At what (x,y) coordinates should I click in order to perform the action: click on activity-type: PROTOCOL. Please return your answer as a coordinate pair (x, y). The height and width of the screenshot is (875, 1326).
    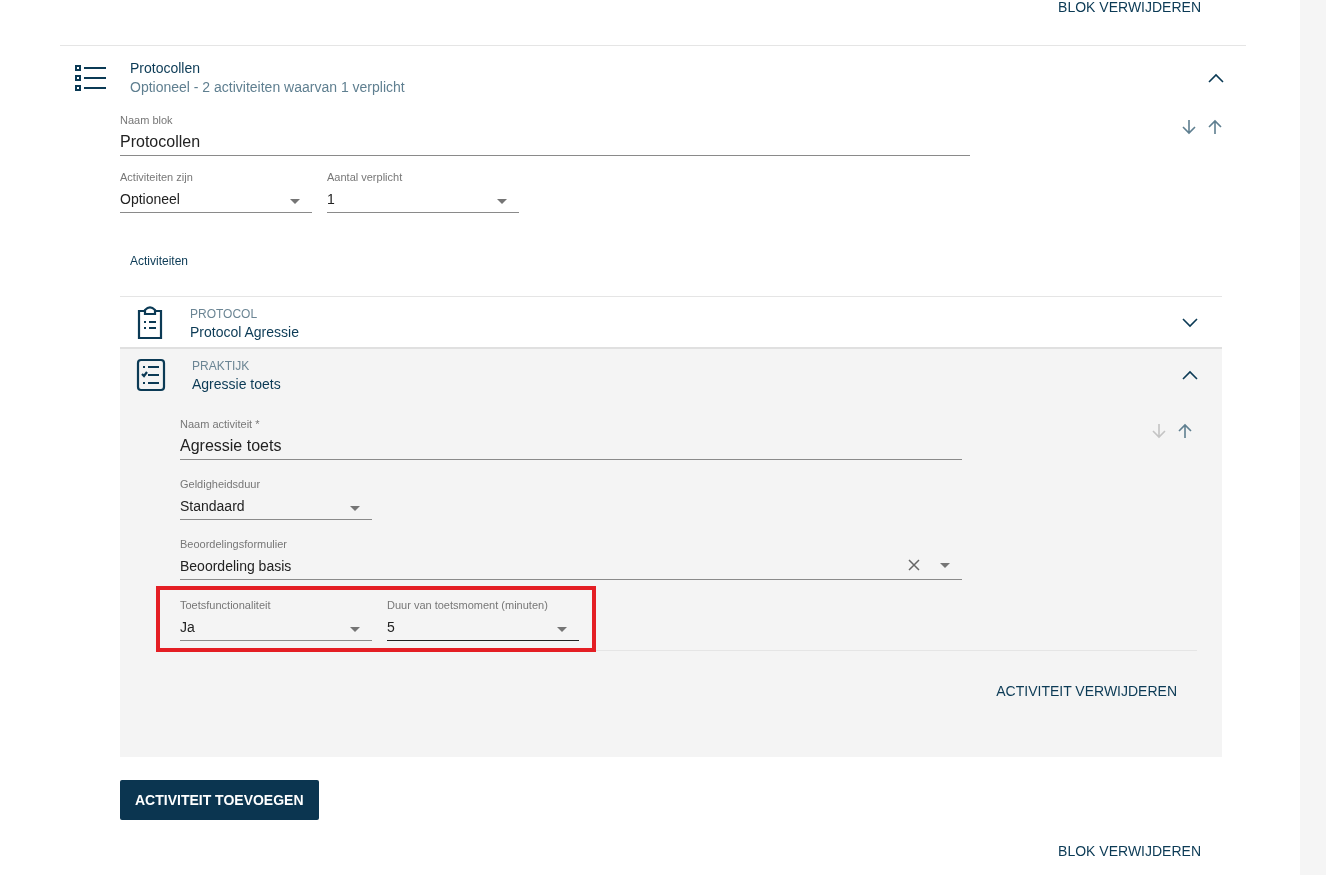
    Looking at the image, I should click on (224, 313).